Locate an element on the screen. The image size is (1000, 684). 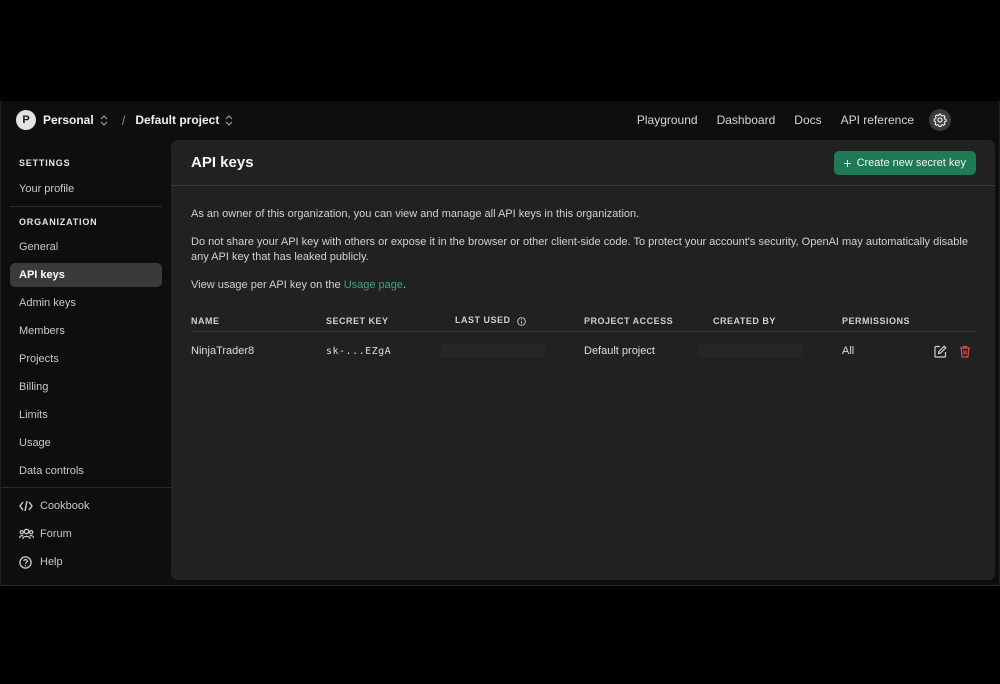
usage-note-suffix: . is located at coordinates (405, 285).